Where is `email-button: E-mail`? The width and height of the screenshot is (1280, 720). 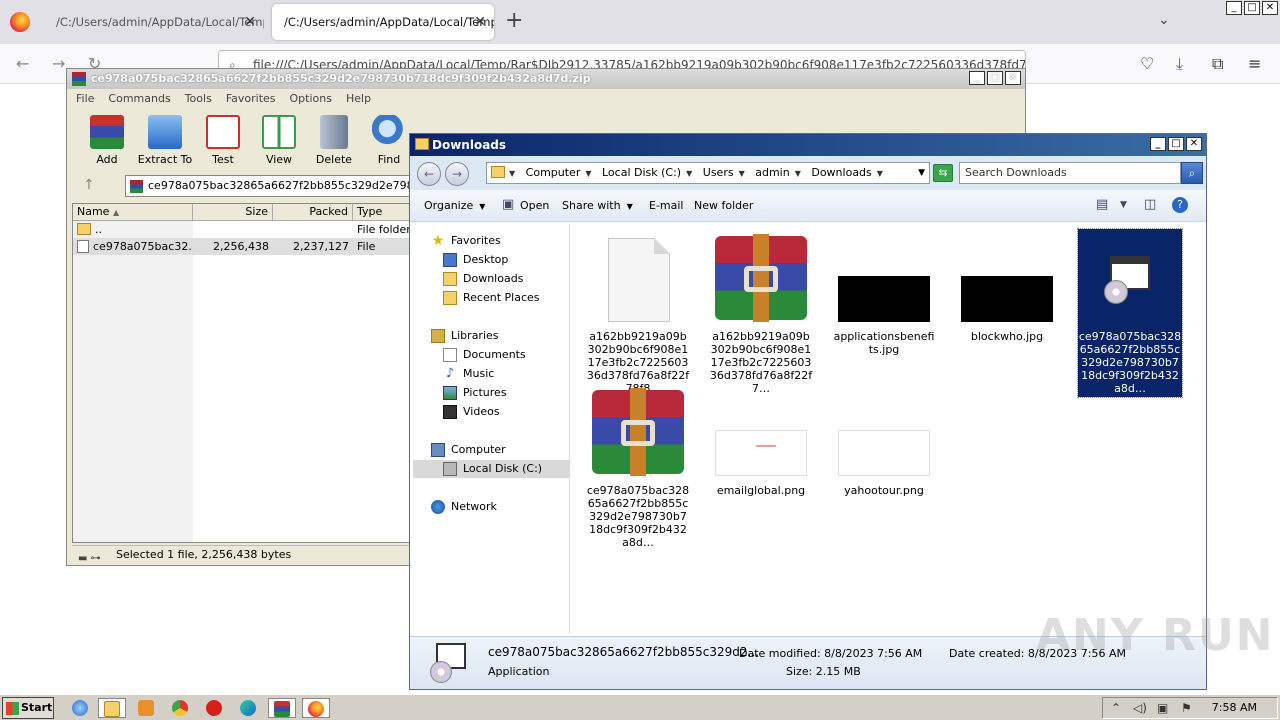 email-button: E-mail is located at coordinates (666, 205).